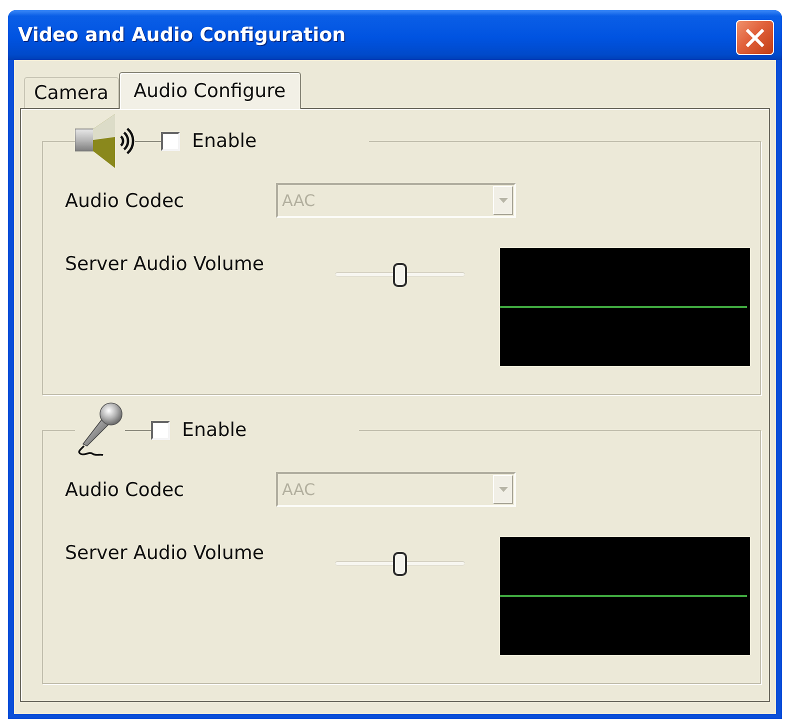 The width and height of the screenshot is (785, 723). Describe the element at coordinates (100, 430) in the screenshot. I see `microphone-icon` at that location.